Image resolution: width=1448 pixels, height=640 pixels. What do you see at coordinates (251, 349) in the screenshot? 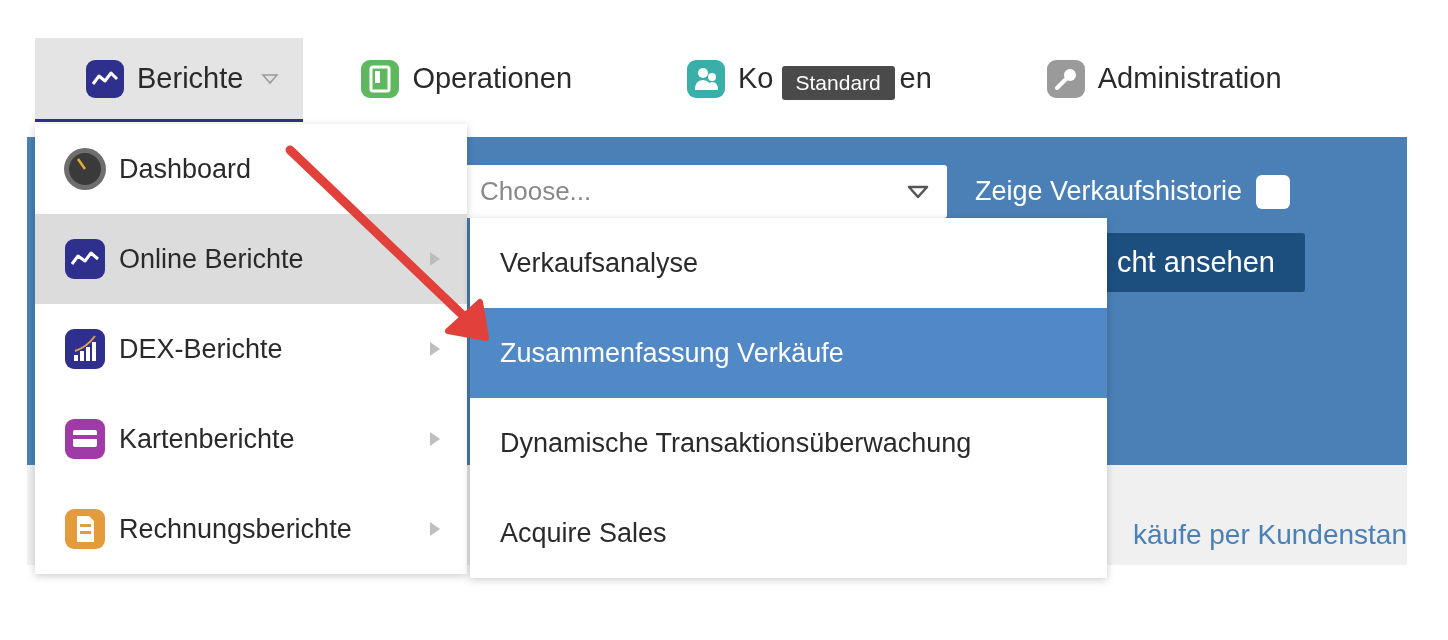
I see `menu-item: DEX-Berichte` at bounding box center [251, 349].